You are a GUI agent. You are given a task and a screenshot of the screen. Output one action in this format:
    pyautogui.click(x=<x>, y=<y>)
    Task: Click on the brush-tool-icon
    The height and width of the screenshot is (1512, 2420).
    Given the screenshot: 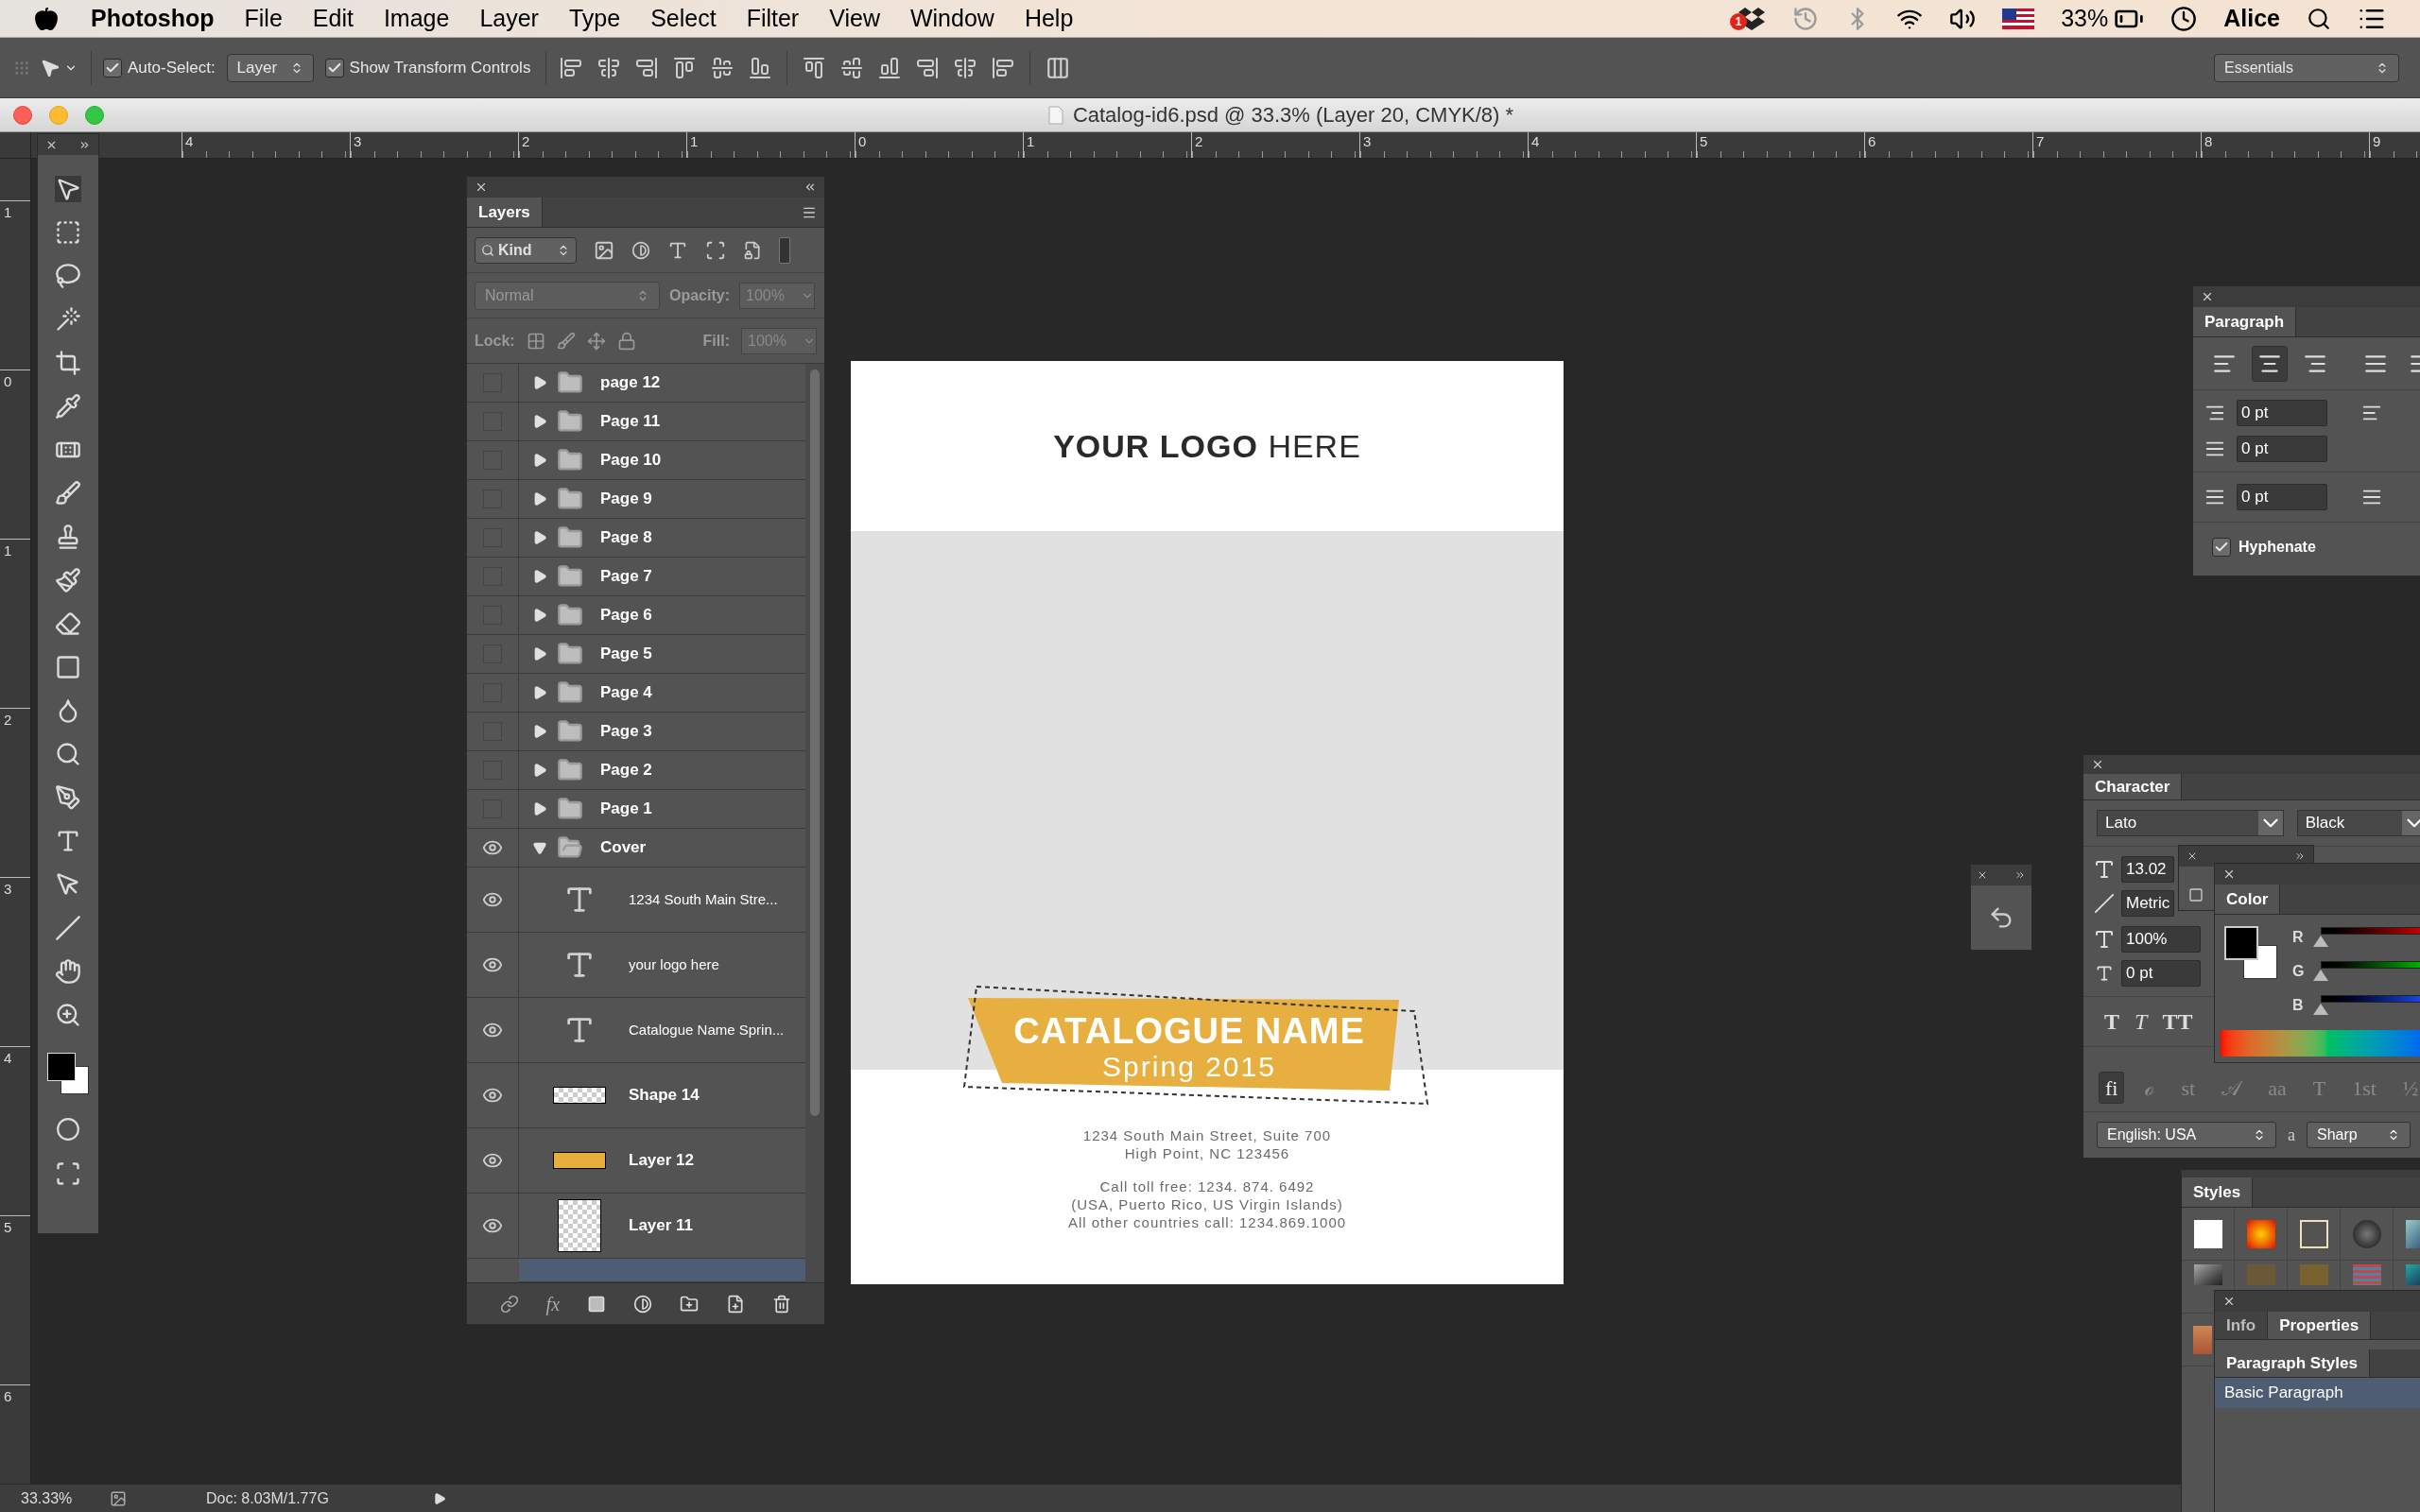 What is the action you would take?
    pyautogui.click(x=68, y=493)
    